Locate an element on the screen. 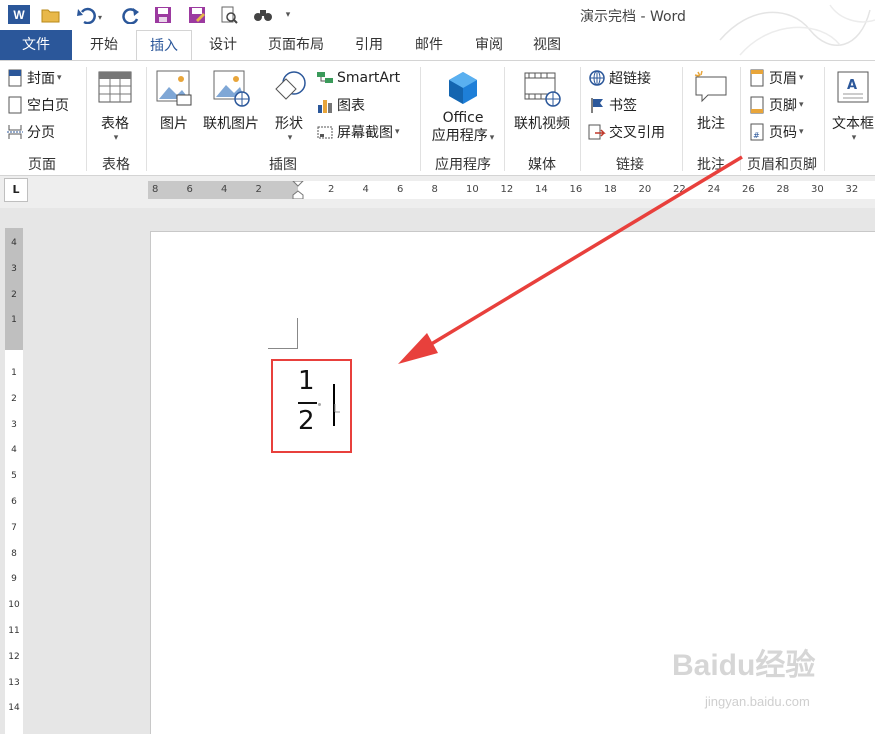 The height and width of the screenshot is (734, 875). chart-icon is located at coordinates (325, 105).